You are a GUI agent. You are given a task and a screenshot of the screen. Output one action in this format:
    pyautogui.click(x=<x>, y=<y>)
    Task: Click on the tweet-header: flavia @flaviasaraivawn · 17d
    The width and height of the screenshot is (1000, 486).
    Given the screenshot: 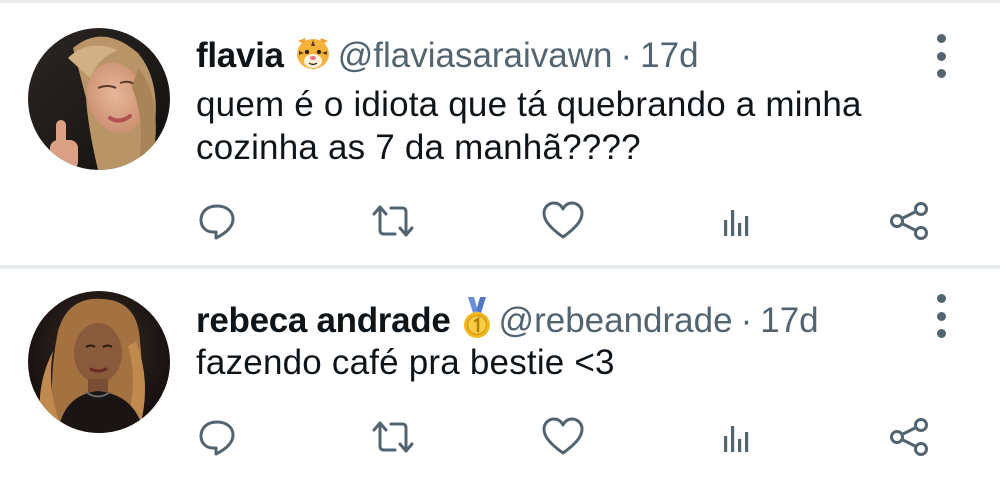 What is the action you would take?
    pyautogui.click(x=447, y=57)
    